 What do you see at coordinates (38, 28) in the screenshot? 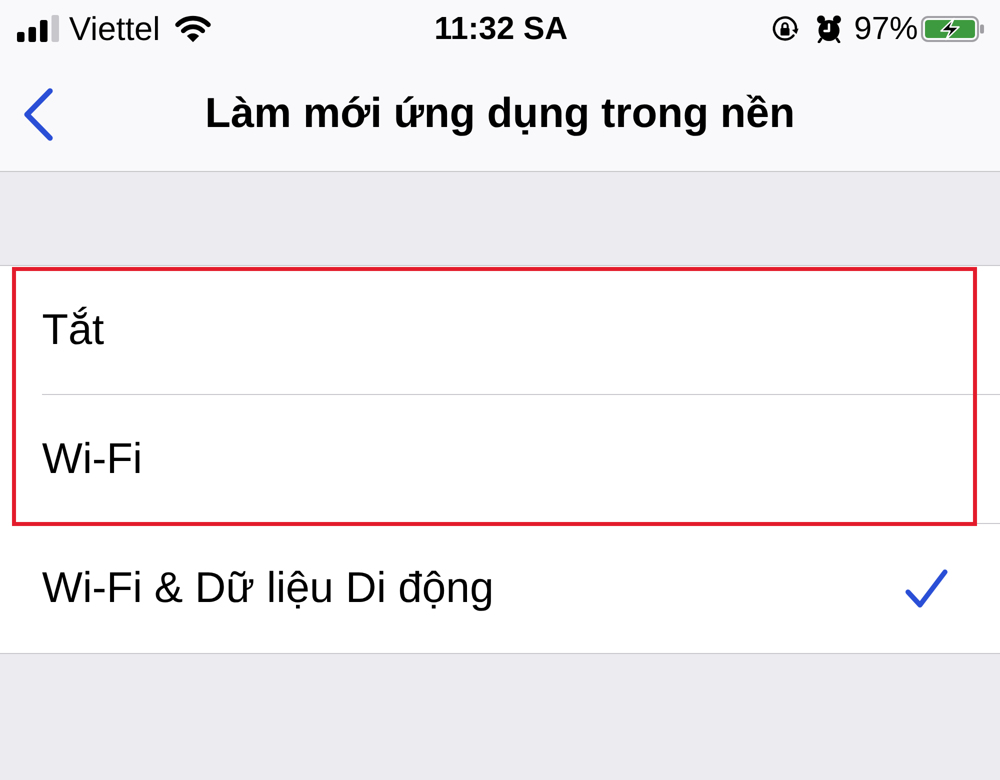
I see `signal-icon` at bounding box center [38, 28].